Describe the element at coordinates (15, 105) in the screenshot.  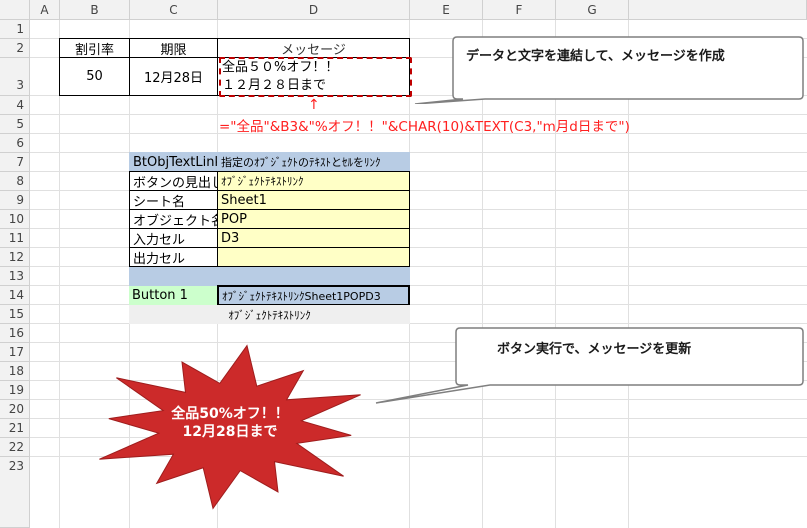
I see `row-header-4: 4` at that location.